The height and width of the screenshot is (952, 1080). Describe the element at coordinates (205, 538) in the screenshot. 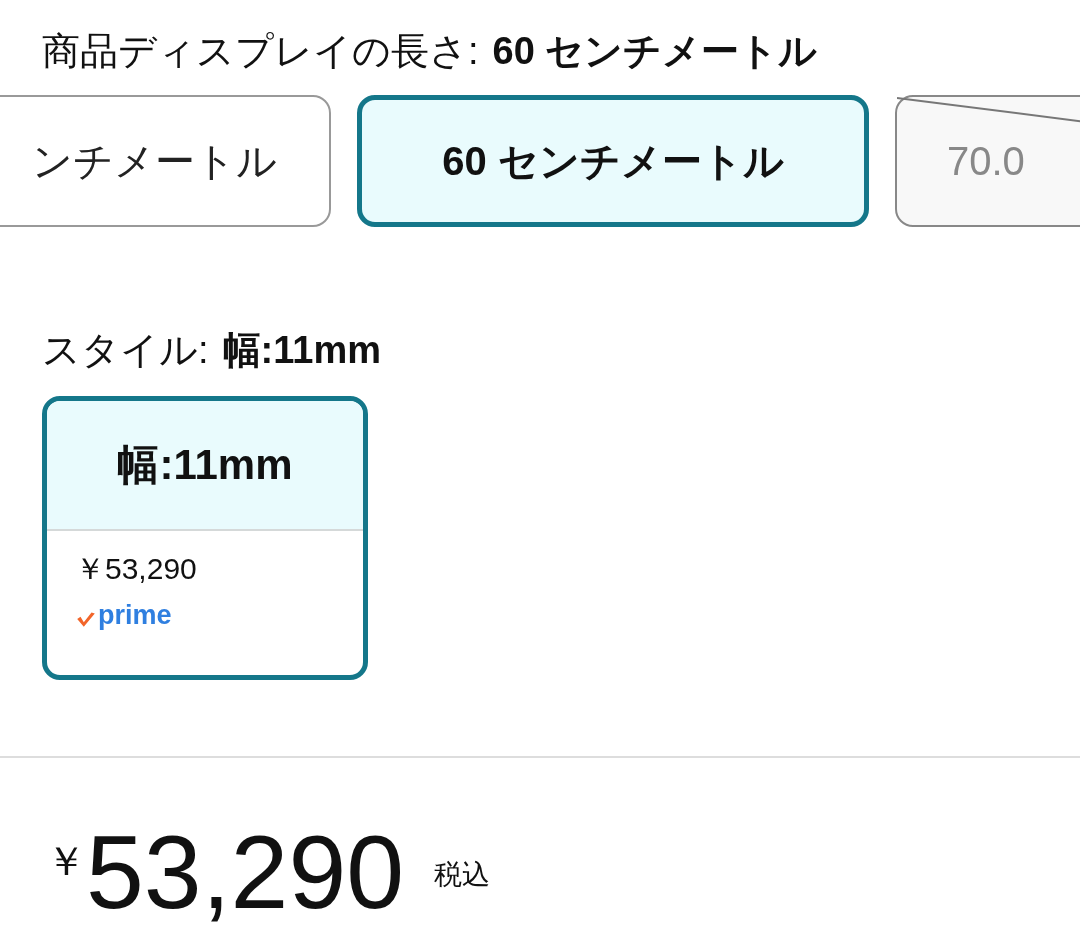

I see `style-option: 幅:11mm ￥53,290 prime` at that location.